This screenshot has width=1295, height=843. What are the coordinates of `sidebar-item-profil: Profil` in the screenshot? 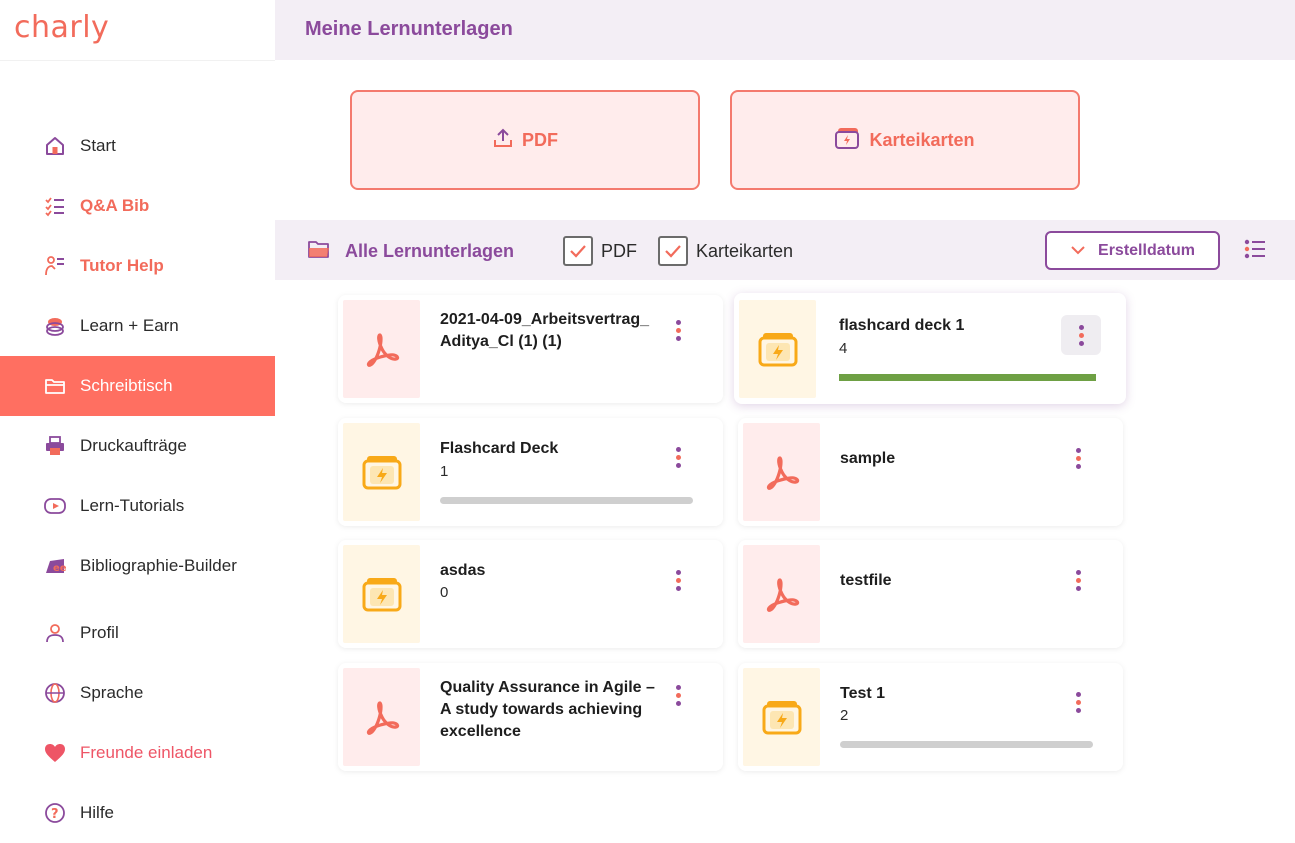 It's located at (137, 633).